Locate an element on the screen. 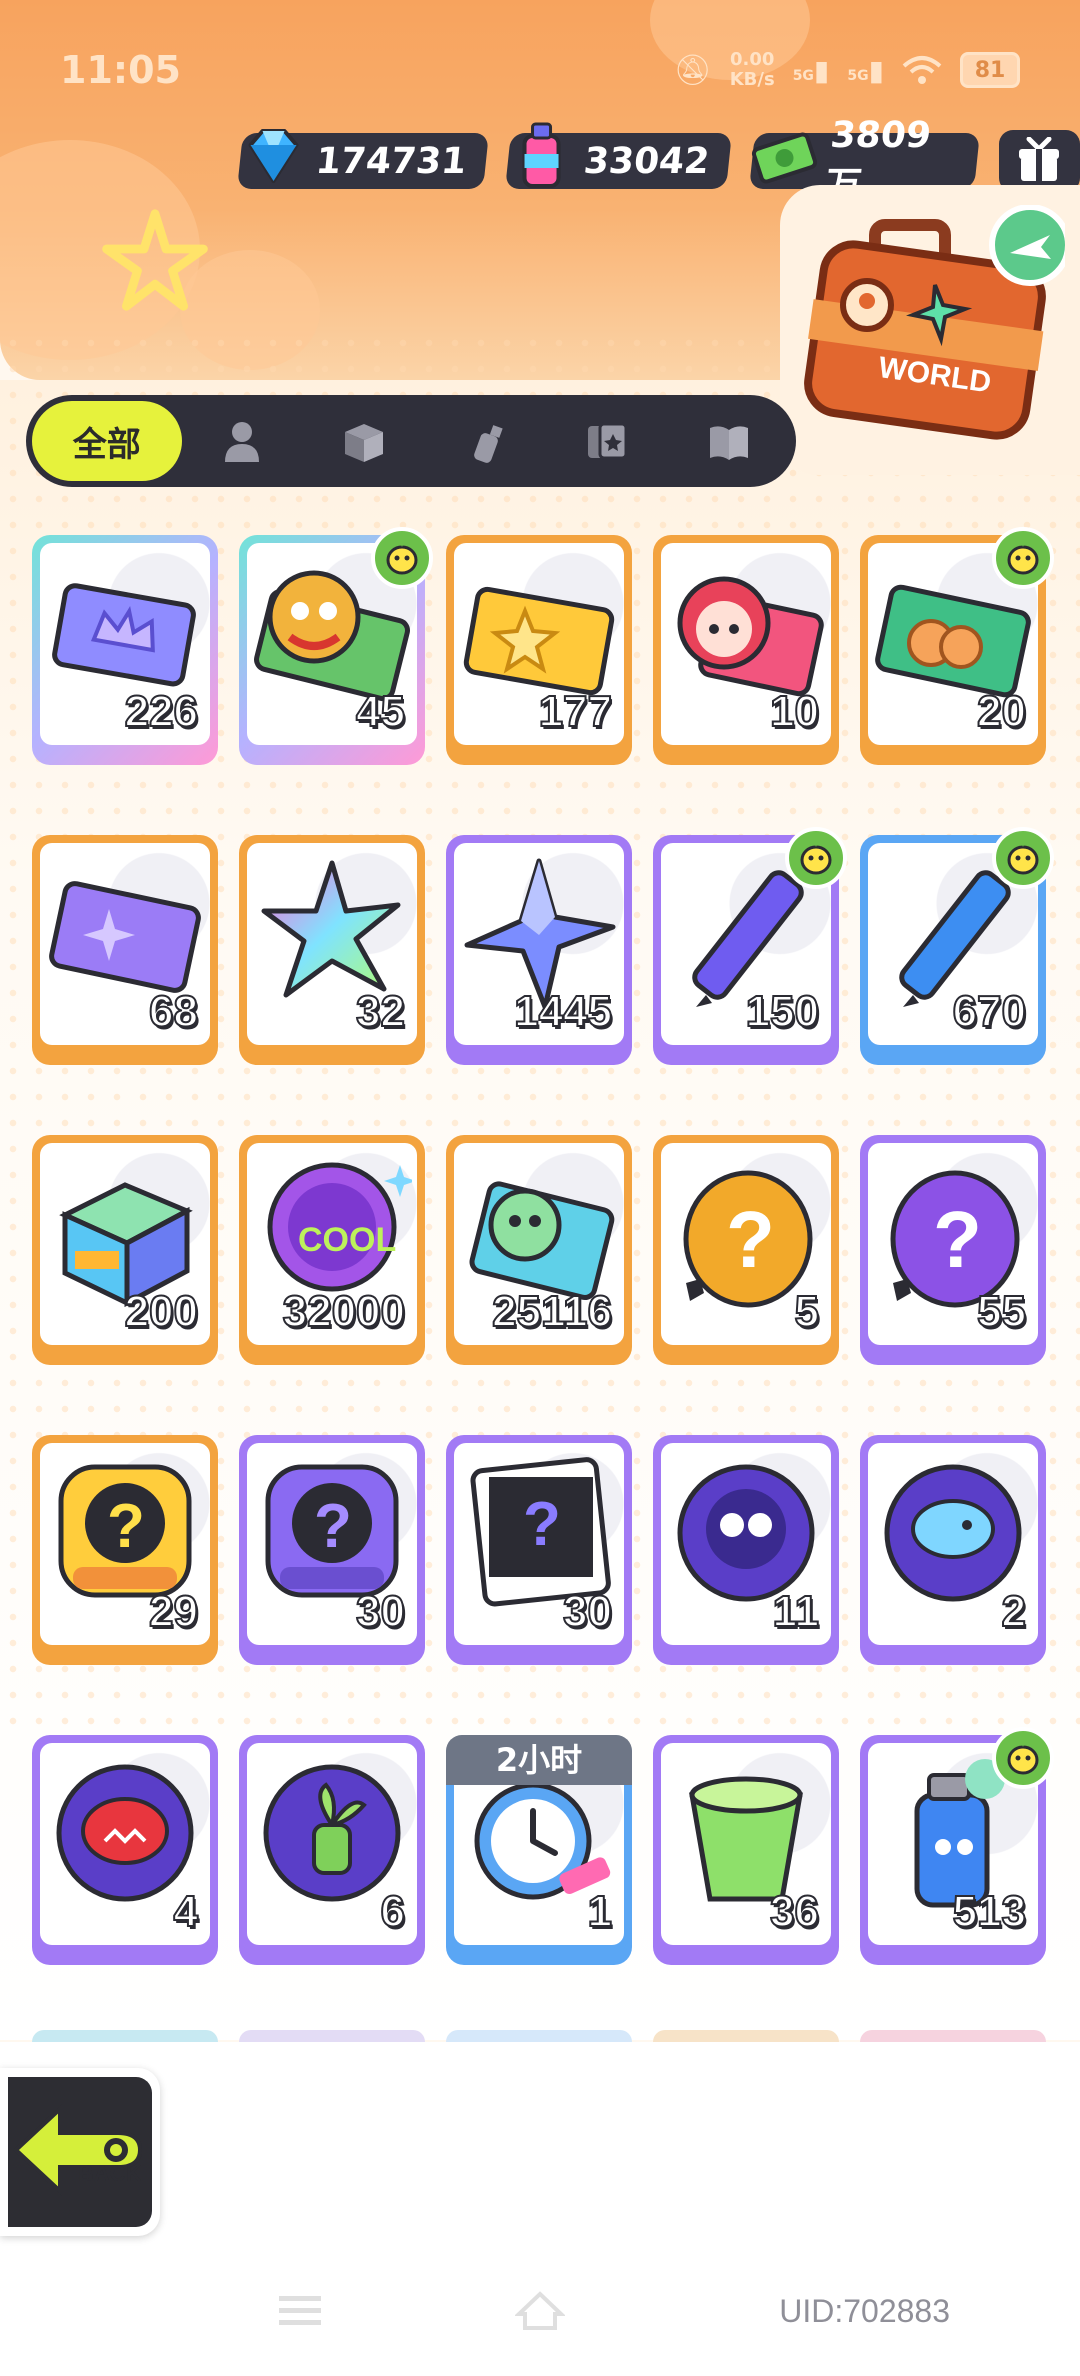 Image resolution: width=1080 pixels, height=2376 pixels. item-frame: 10 is located at coordinates (746, 644).